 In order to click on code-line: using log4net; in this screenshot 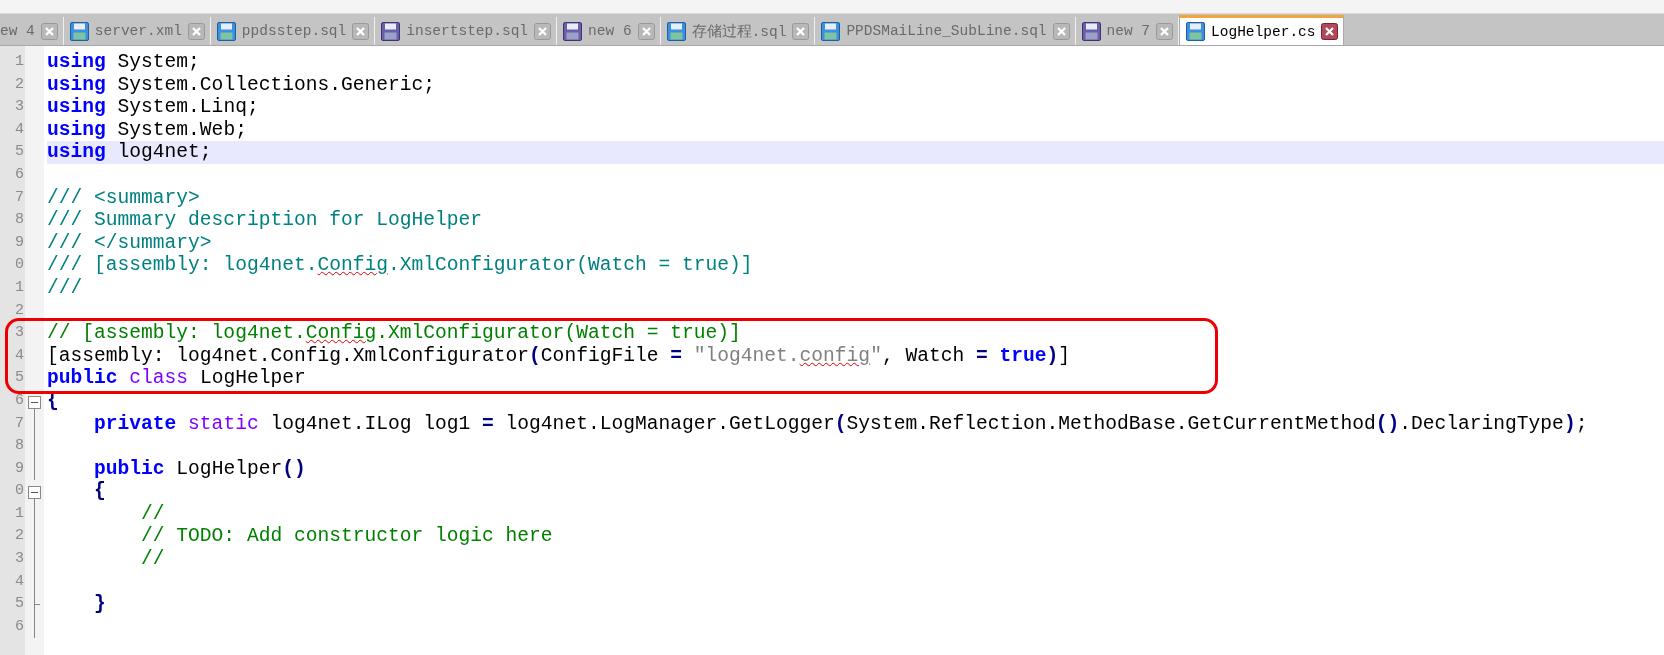, I will do `click(129, 152)`.